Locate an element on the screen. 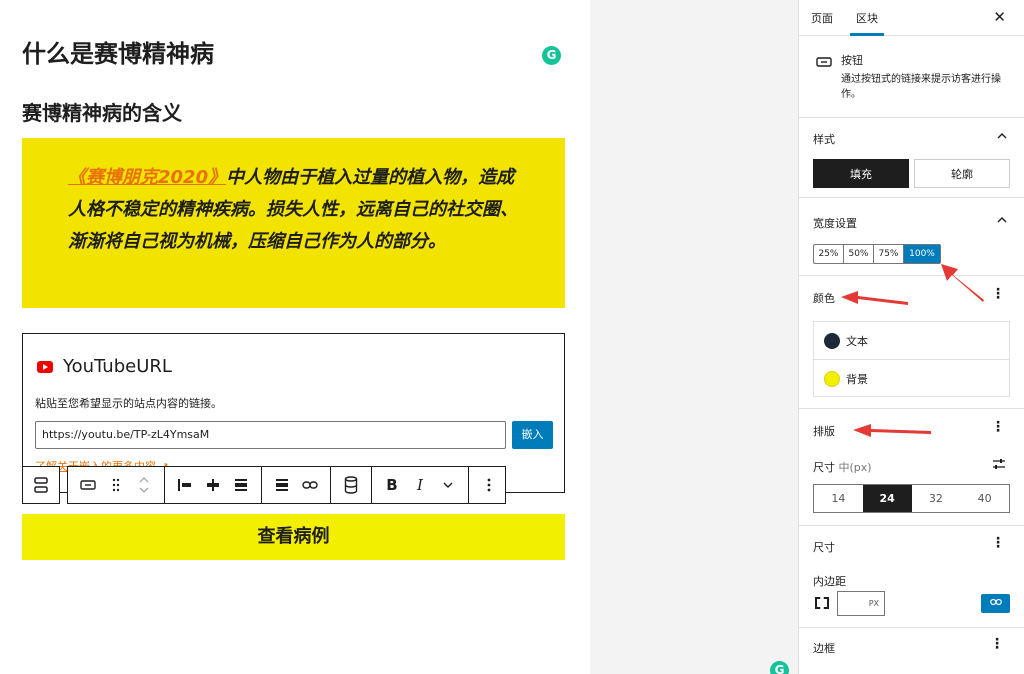 The image size is (1024, 674). annotation-arrow-width is located at coordinates (962, 283).